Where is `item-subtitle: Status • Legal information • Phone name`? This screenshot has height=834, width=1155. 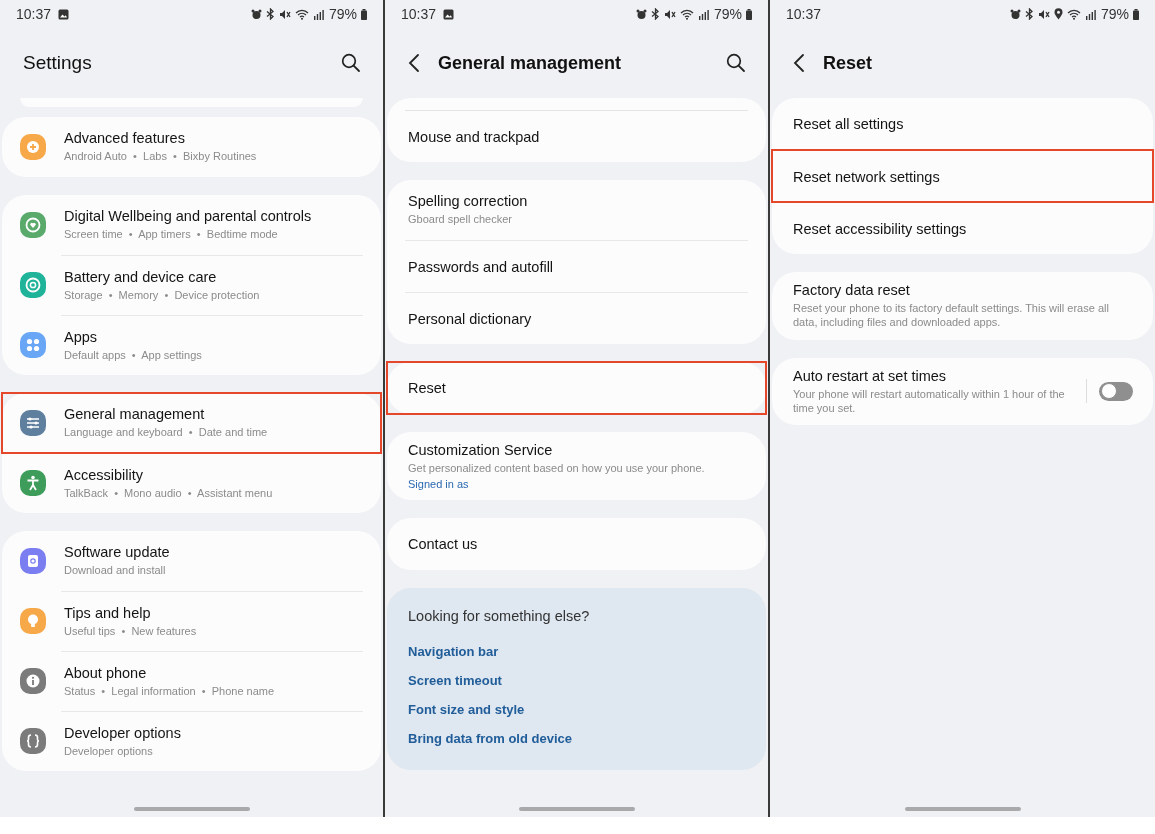 item-subtitle: Status • Legal information • Phone name is located at coordinates (170, 691).